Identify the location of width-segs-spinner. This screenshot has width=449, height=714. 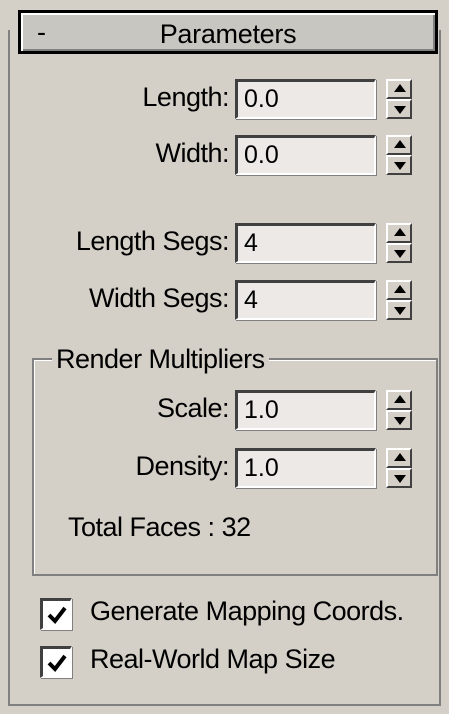
(399, 300).